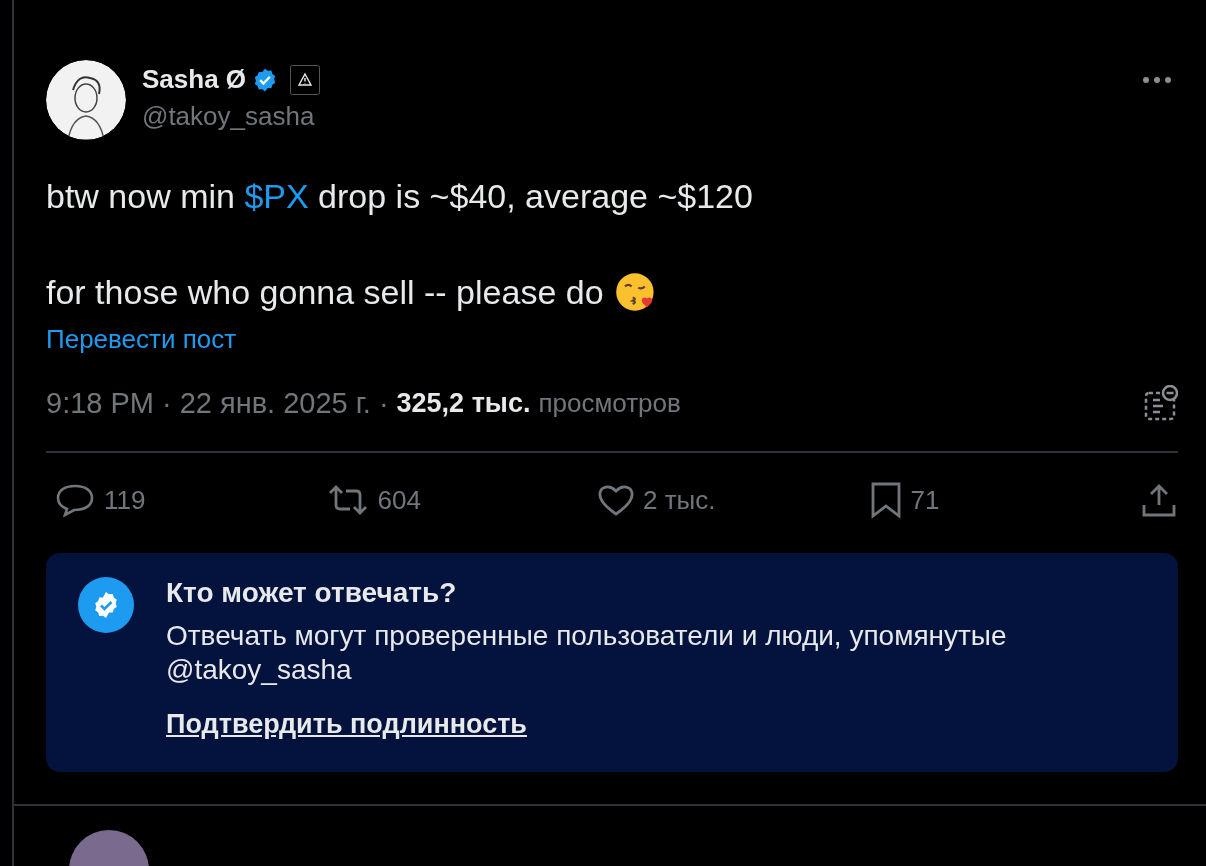 This screenshot has height=866, width=1206. Describe the element at coordinates (1161, 403) in the screenshot. I see `document-minus-icon` at that location.